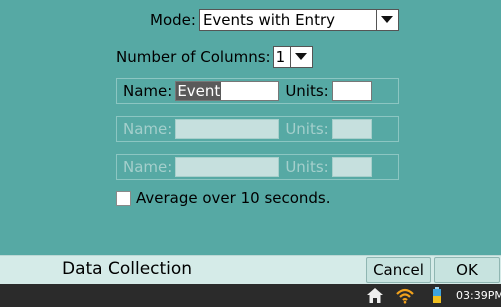  Describe the element at coordinates (233, 198) in the screenshot. I see `average-label: Average over 10 seconds.` at that location.